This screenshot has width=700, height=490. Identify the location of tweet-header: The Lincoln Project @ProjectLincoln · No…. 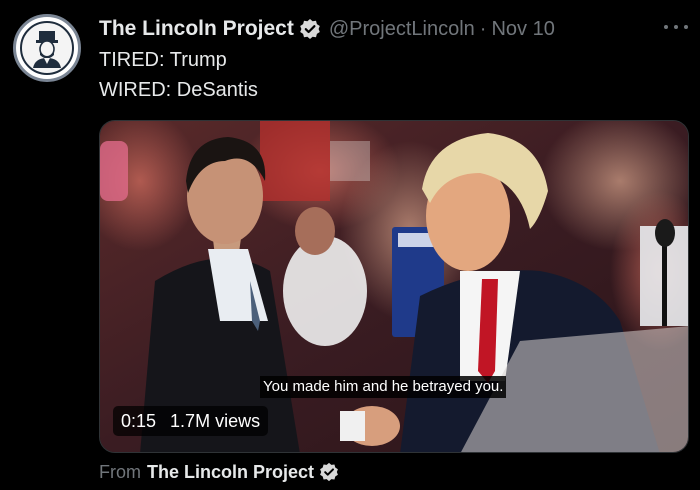
(327, 29).